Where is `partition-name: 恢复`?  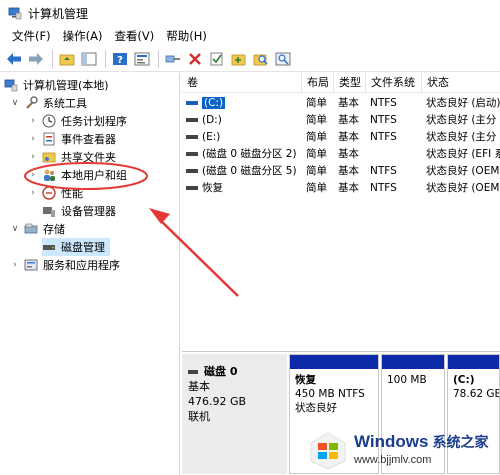
partition-name: 恢复 is located at coordinates (305, 380).